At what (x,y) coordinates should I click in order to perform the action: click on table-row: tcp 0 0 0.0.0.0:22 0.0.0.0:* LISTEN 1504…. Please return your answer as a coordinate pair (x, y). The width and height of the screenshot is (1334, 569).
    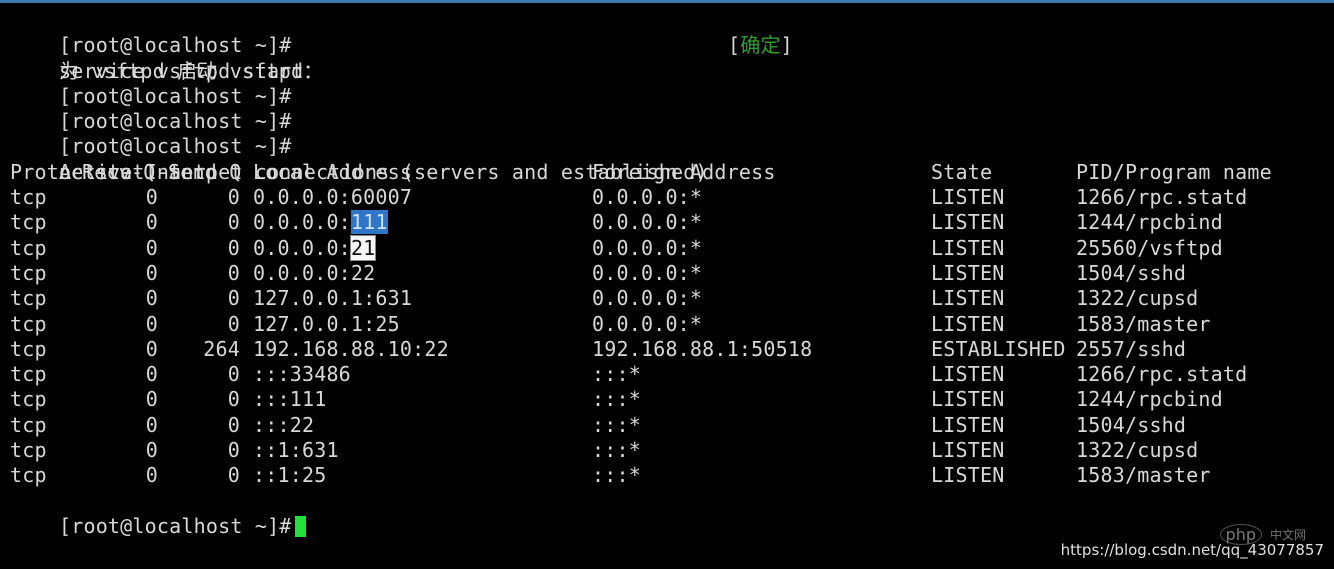
    Looking at the image, I should click on (668, 273).